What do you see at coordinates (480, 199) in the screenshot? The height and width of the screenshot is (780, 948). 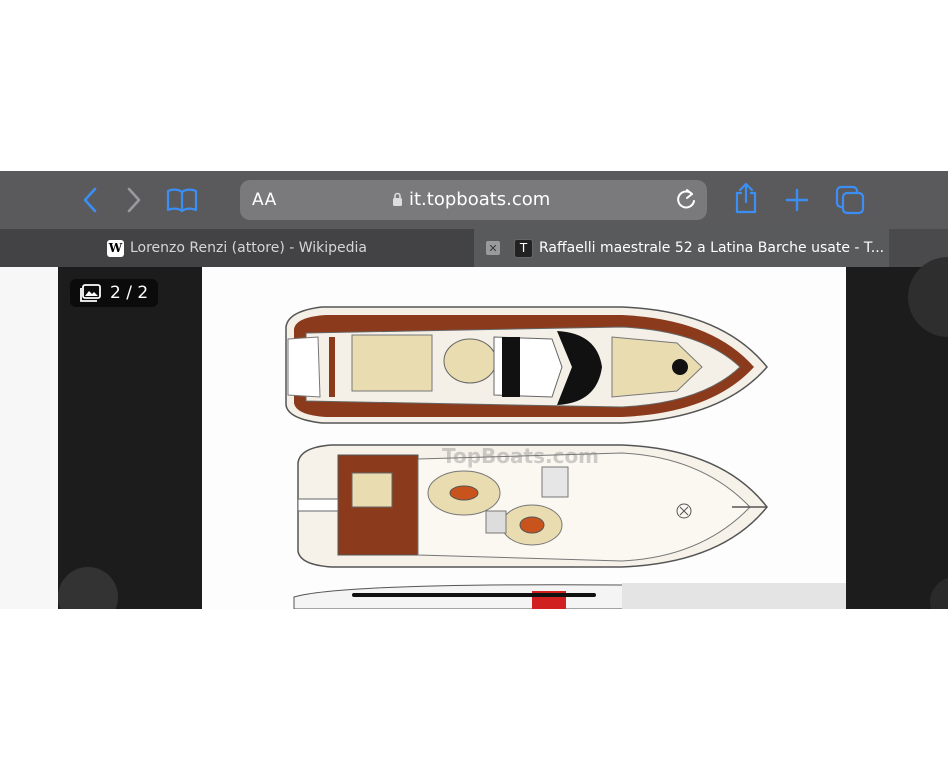 I see `url-text: it.topboats.com` at bounding box center [480, 199].